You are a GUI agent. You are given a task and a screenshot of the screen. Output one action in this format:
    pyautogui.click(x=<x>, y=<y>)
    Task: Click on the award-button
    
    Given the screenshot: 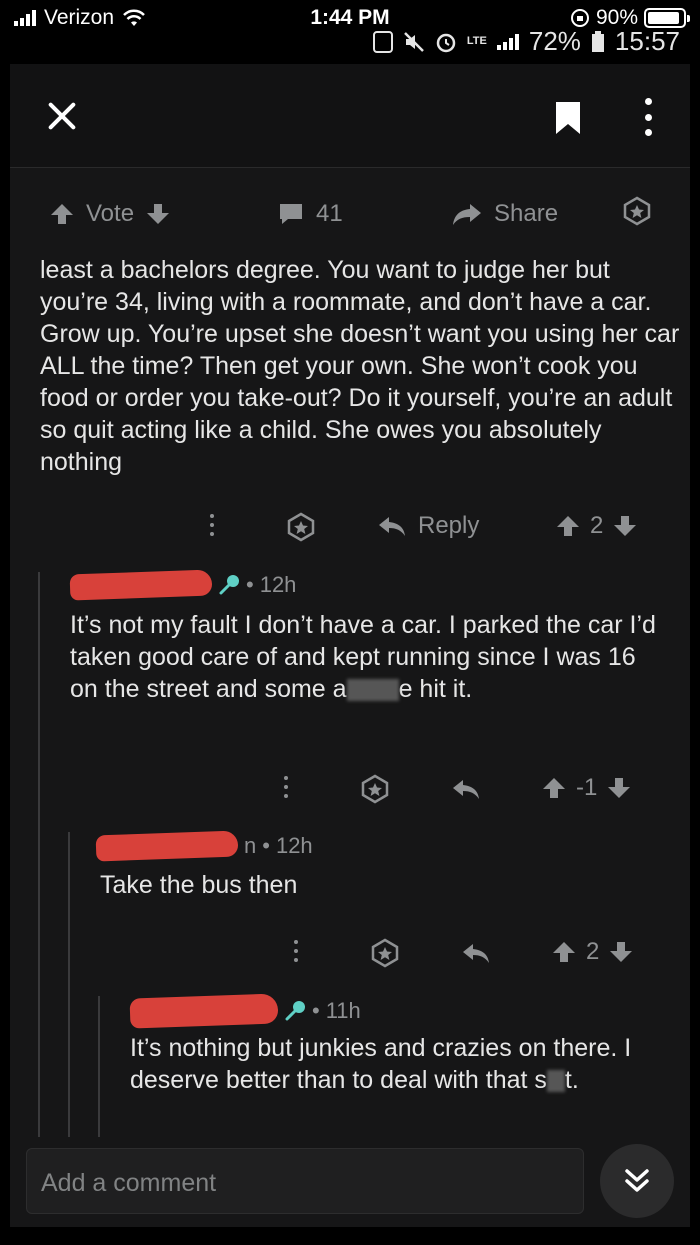 What is the action you would take?
    pyautogui.click(x=637, y=211)
    